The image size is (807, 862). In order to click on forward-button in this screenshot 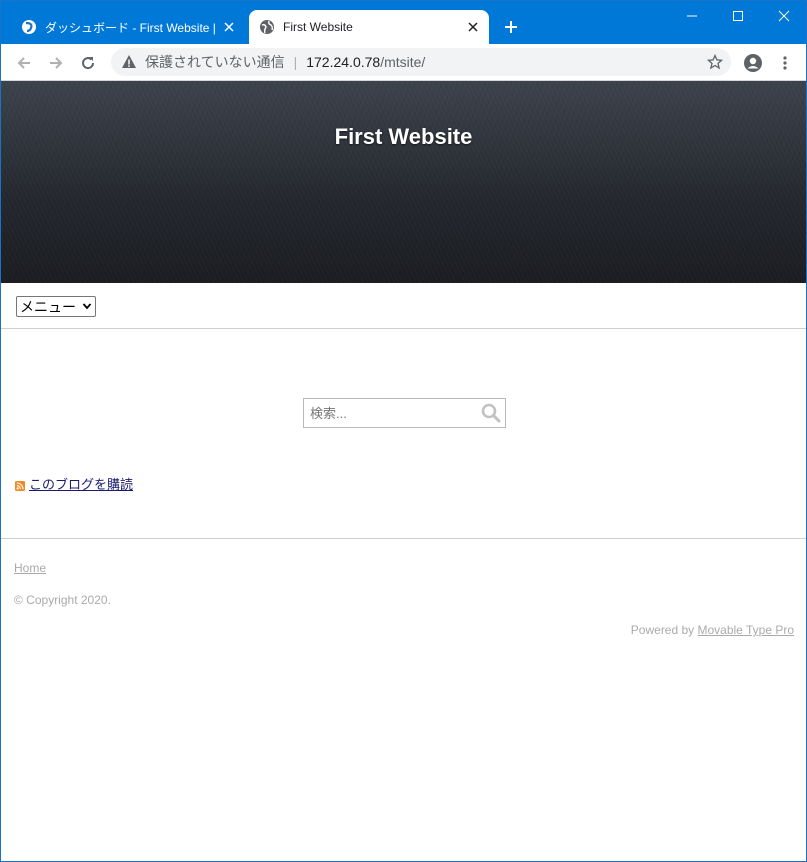, I will do `click(56, 63)`.